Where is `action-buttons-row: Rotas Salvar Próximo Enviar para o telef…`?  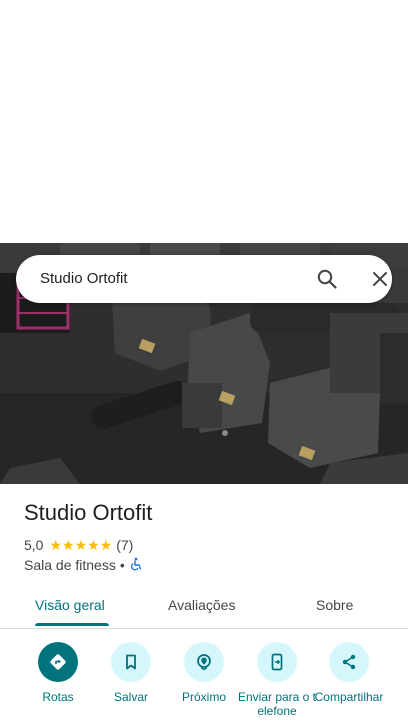
action-buttons-row: Rotas Salvar Próximo Enviar para o telef… is located at coordinates (204, 684).